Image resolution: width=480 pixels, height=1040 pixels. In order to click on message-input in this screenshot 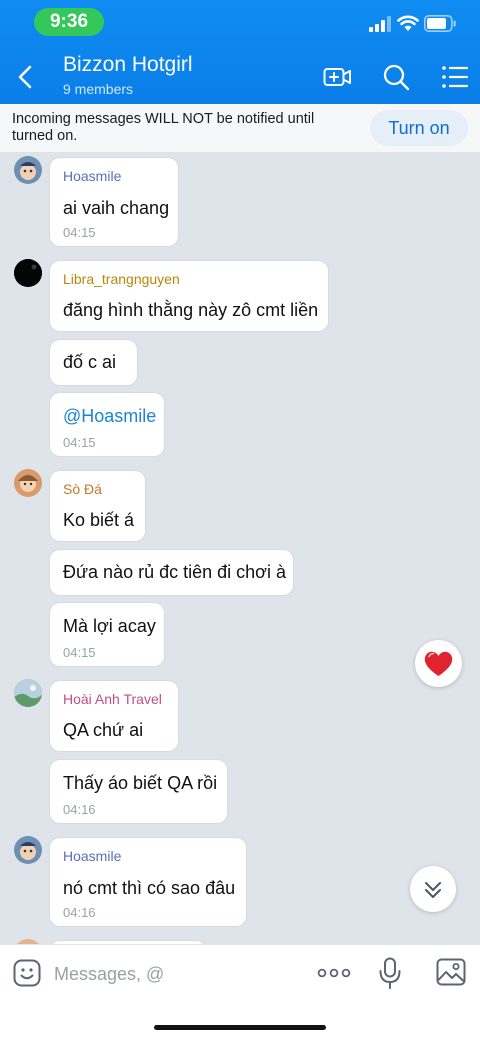, I will do `click(179, 974)`.